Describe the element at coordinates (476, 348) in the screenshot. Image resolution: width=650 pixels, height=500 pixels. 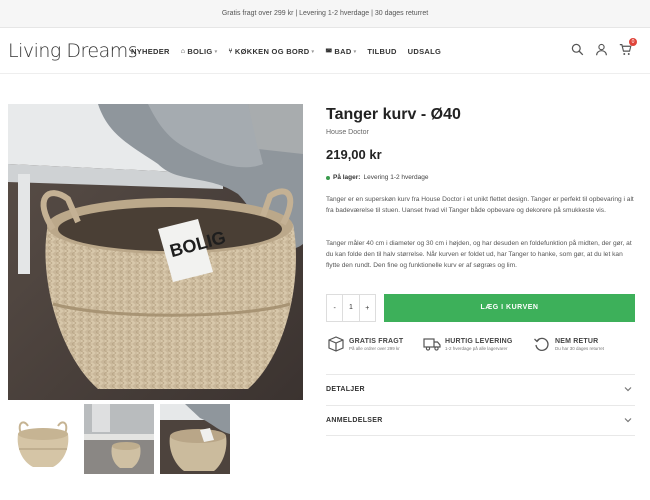
I see `feature-subtitle: 1-2 hverdage på alle lagervarer` at that location.